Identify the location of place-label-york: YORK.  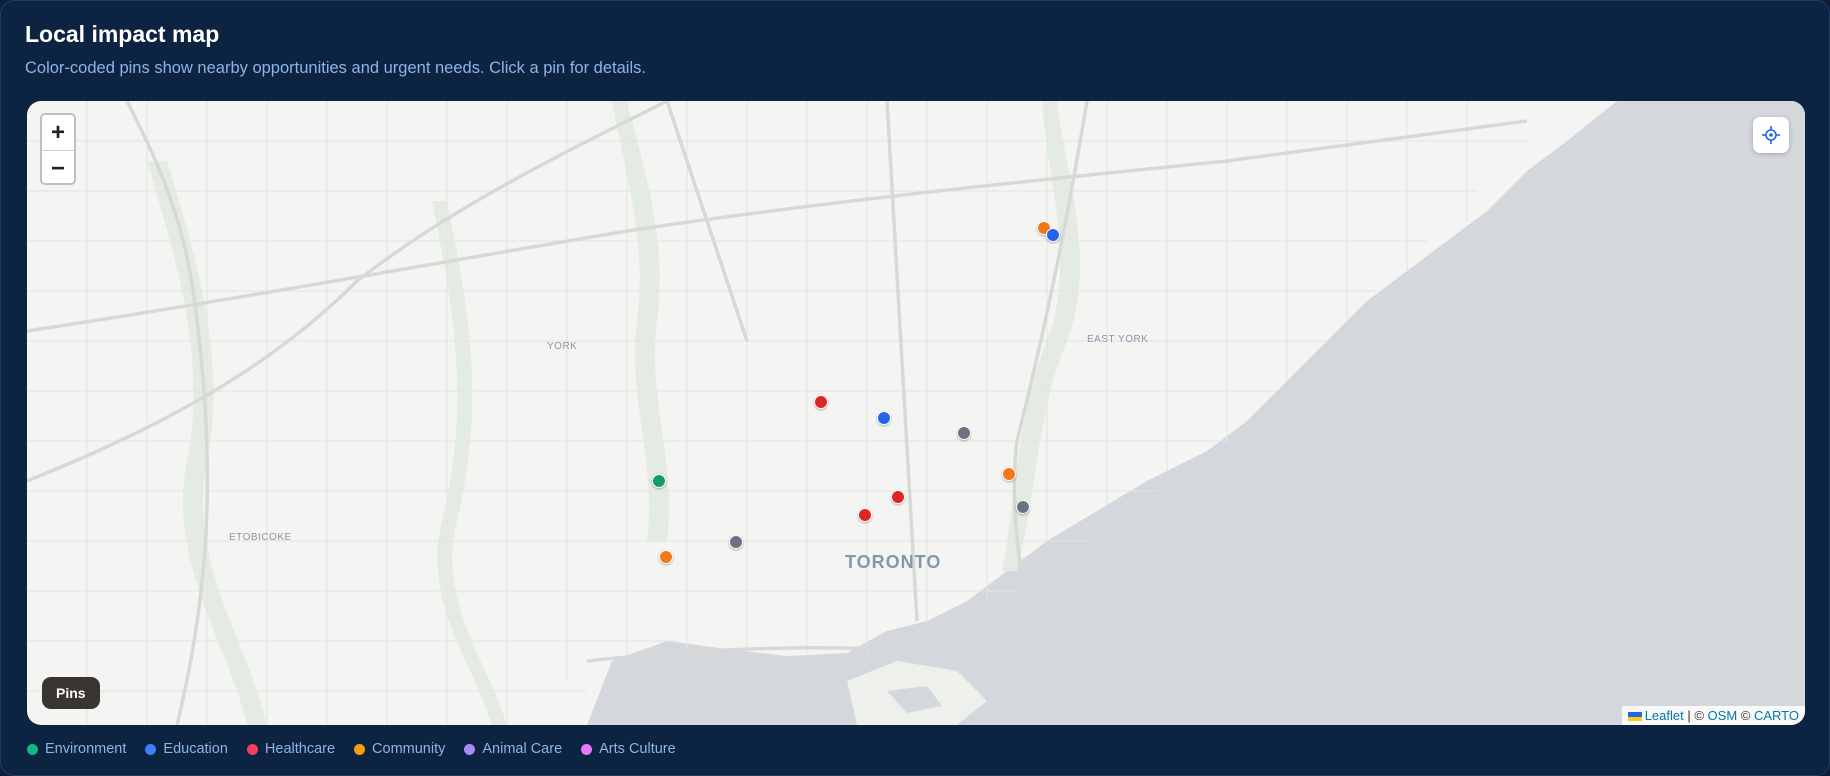
(562, 346).